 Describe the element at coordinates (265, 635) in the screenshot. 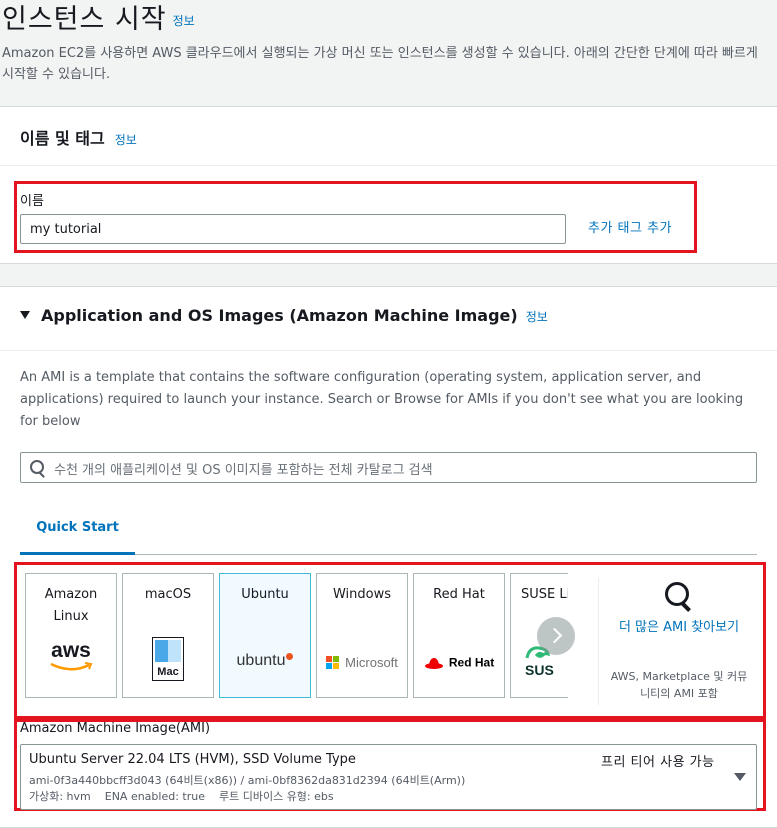

I see `os-tile-ubuntu: Ubuntu ubuntu` at that location.